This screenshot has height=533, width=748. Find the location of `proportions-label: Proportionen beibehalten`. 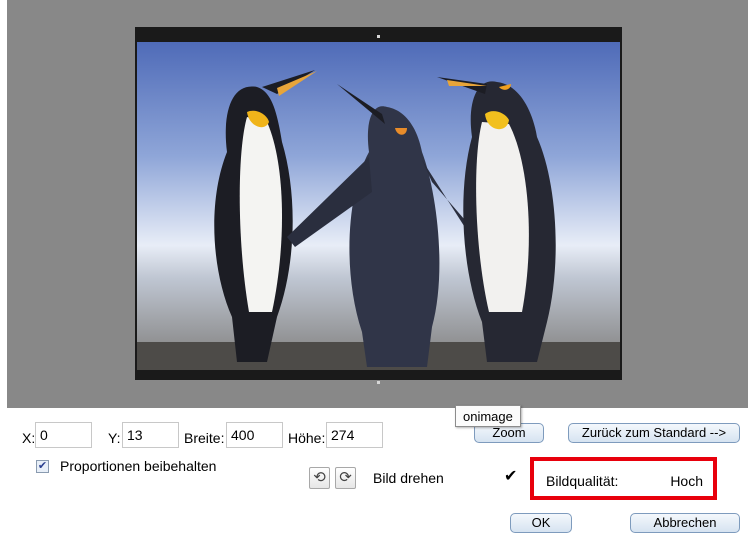

proportions-label: Proportionen beibehalten is located at coordinates (138, 466).